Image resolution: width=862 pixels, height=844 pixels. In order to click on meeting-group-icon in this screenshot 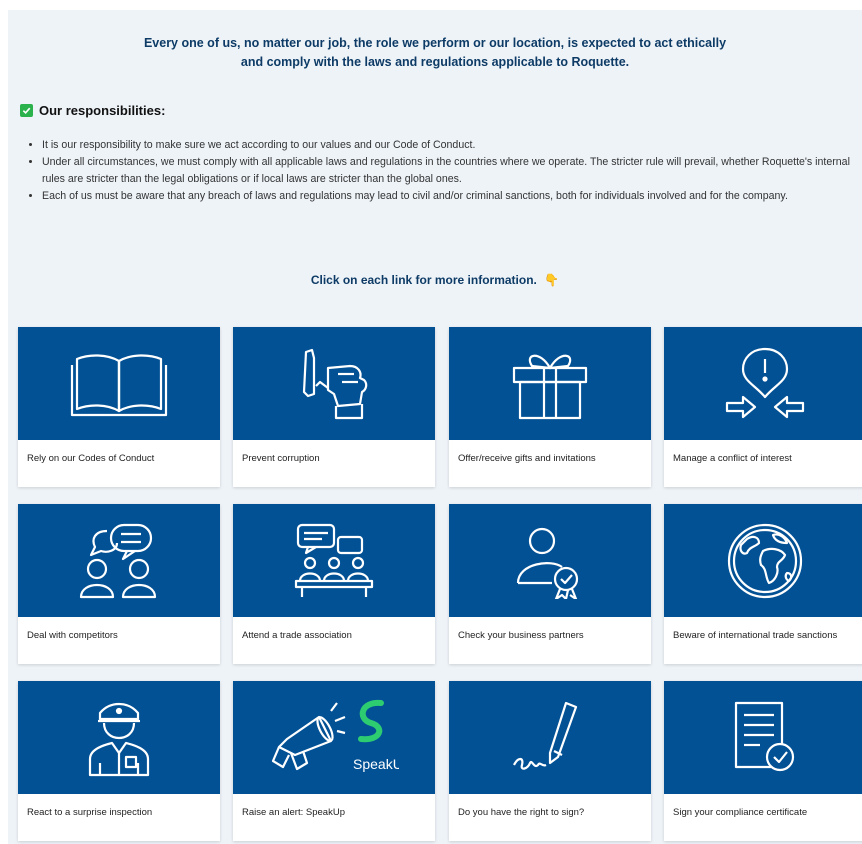, I will do `click(334, 560)`.